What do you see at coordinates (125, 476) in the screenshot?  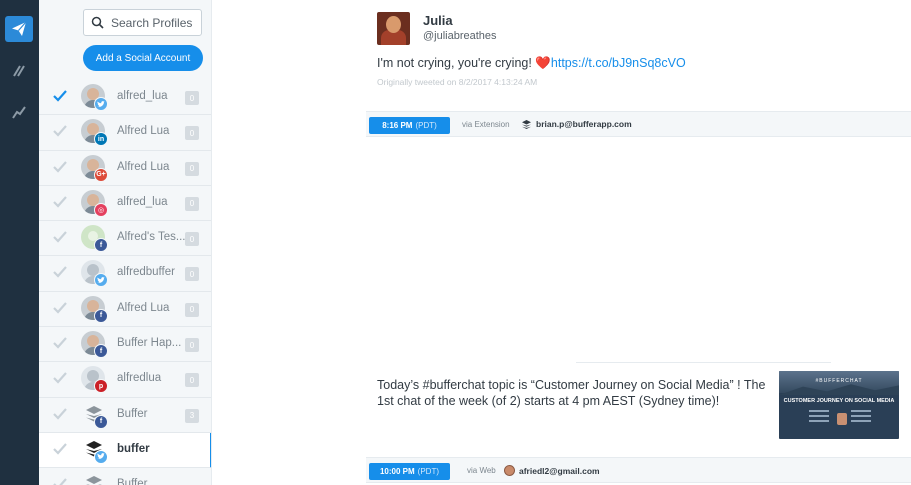 I see `profile-item: fBuffer` at bounding box center [125, 476].